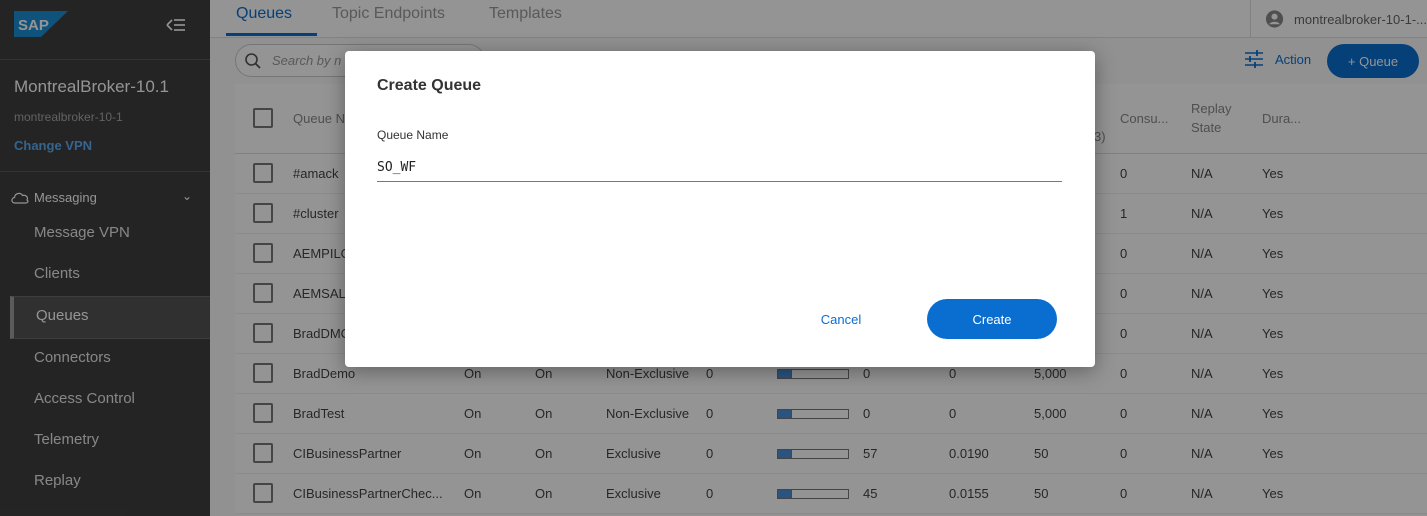 This screenshot has height=516, width=1427. What do you see at coordinates (429, 85) in the screenshot?
I see `dialog-title: Create Queue` at bounding box center [429, 85].